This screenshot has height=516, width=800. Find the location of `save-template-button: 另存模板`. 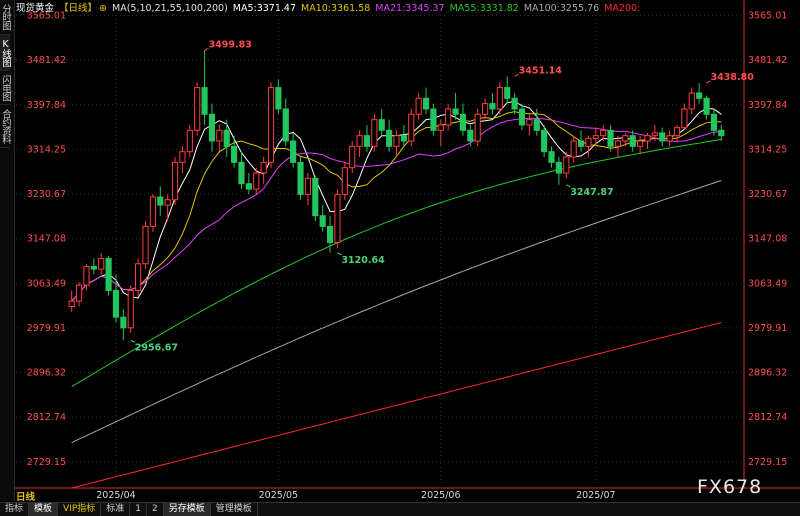

save-template-button: 另存模板 is located at coordinates (187, 509).